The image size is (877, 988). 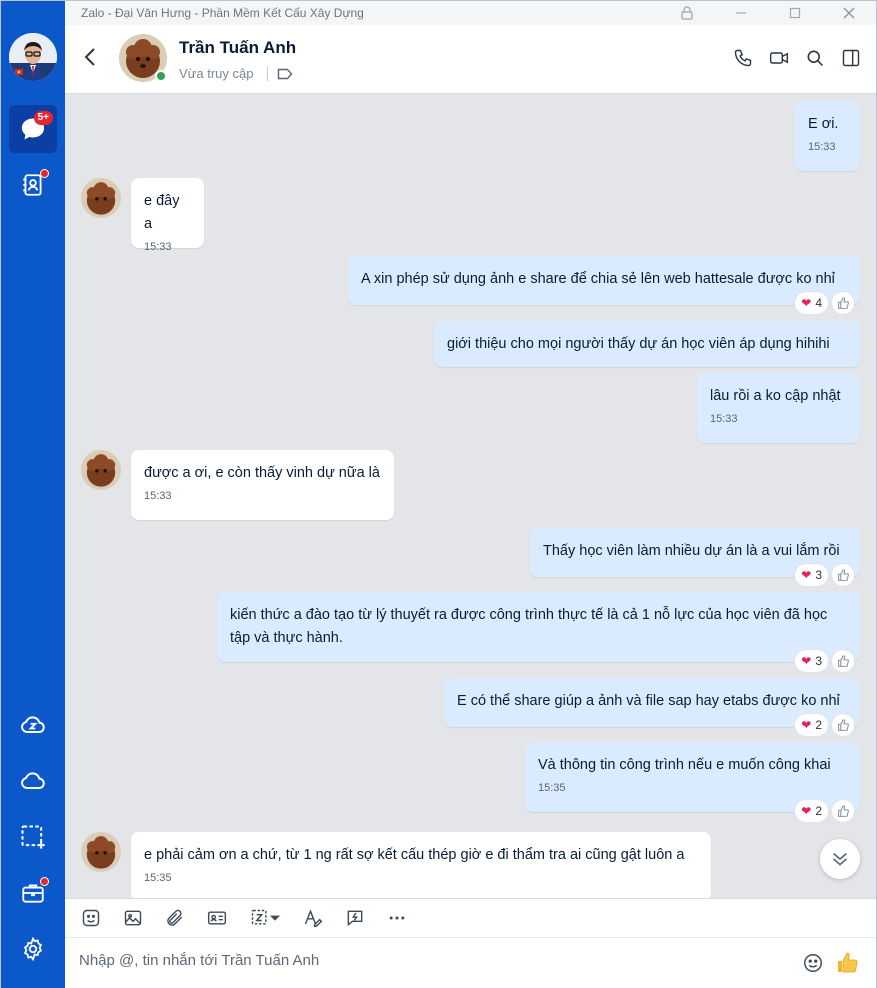 I want to click on zcloud-icon, so click(x=33, y=724).